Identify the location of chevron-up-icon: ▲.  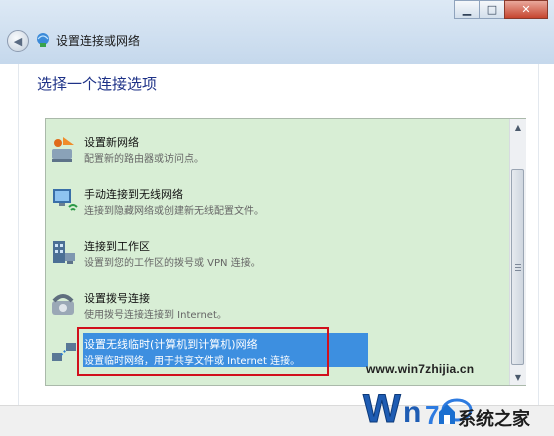
(518, 127).